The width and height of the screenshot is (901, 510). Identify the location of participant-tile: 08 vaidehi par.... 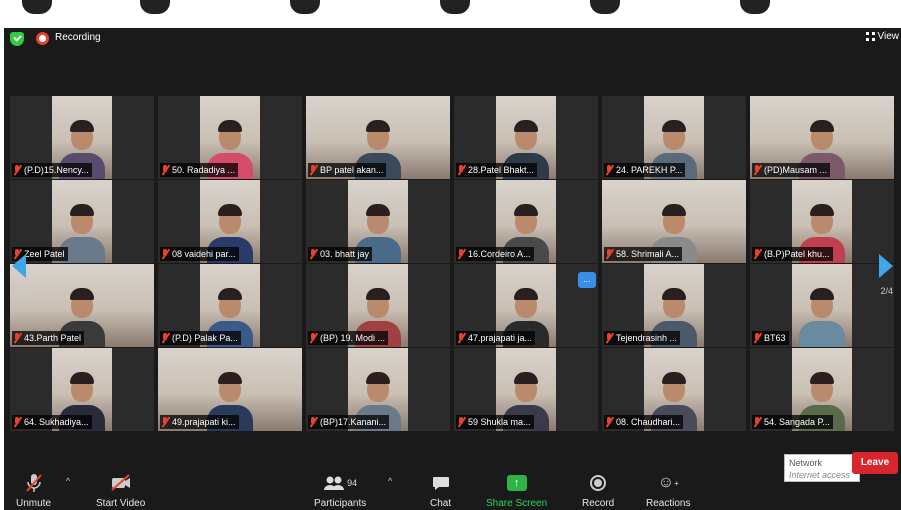
(230, 221).